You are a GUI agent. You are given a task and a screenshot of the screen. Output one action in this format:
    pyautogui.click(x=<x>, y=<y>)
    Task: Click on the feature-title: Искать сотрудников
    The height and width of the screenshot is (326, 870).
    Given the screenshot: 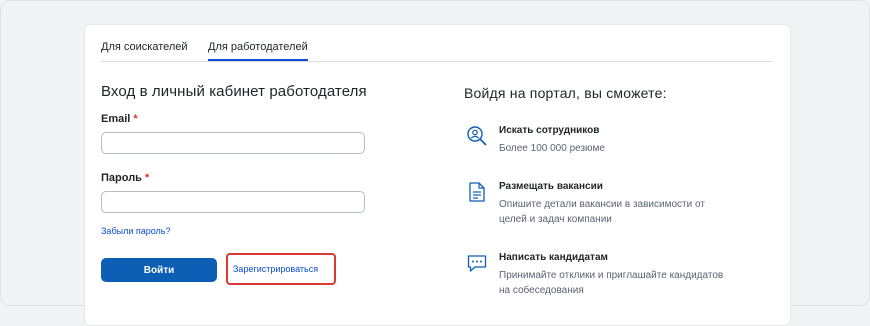 What is the action you would take?
    pyautogui.click(x=549, y=130)
    